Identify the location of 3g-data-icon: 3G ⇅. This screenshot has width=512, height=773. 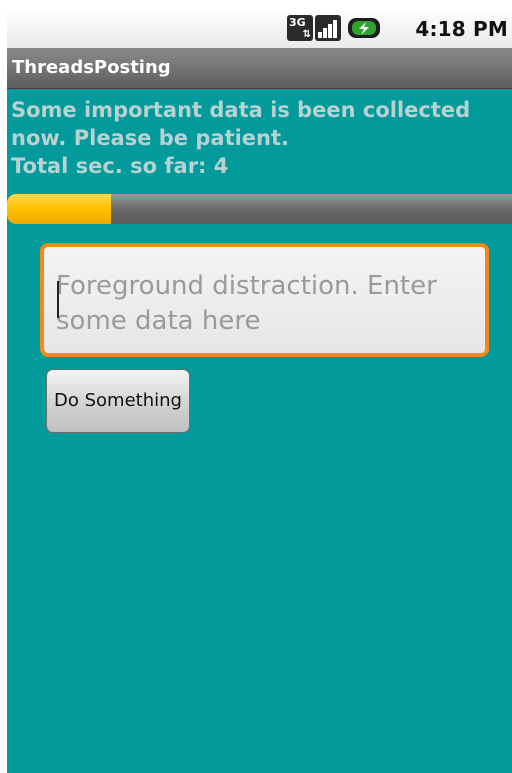
(300, 28).